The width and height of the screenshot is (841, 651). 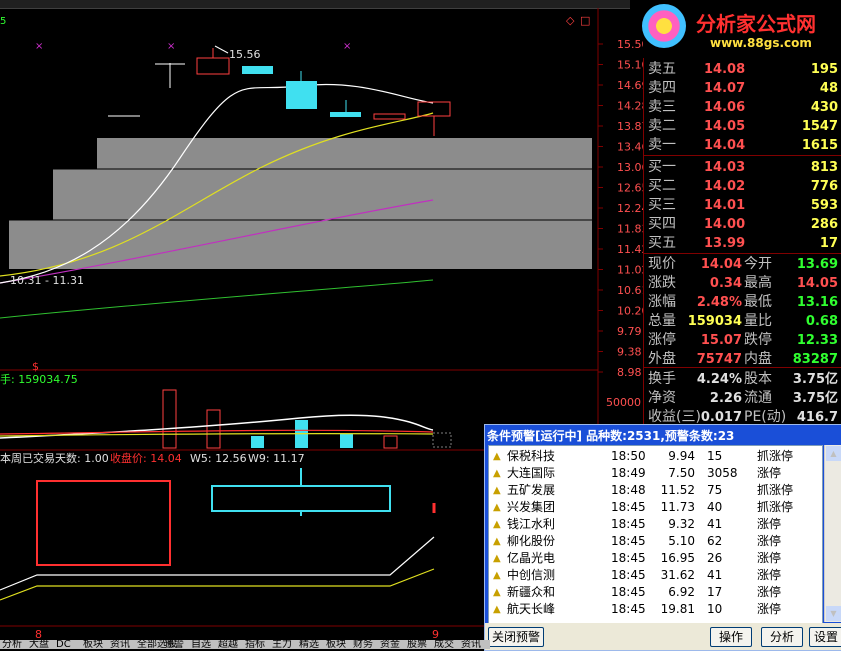 What do you see at coordinates (655, 524) in the screenshot?
I see `alert-row: ▲ 钱江水利 18:45 9.32 41 涨停` at bounding box center [655, 524].